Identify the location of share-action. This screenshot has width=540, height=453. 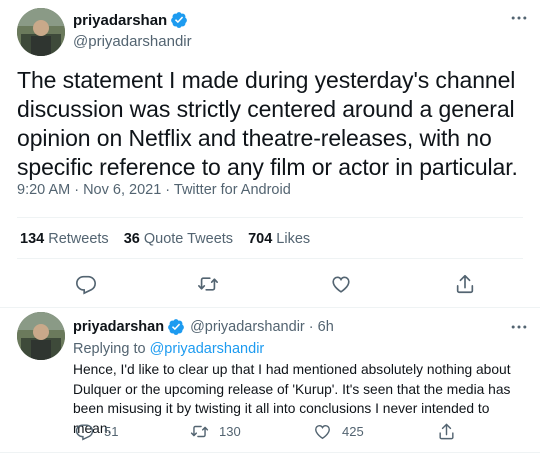
(451, 431).